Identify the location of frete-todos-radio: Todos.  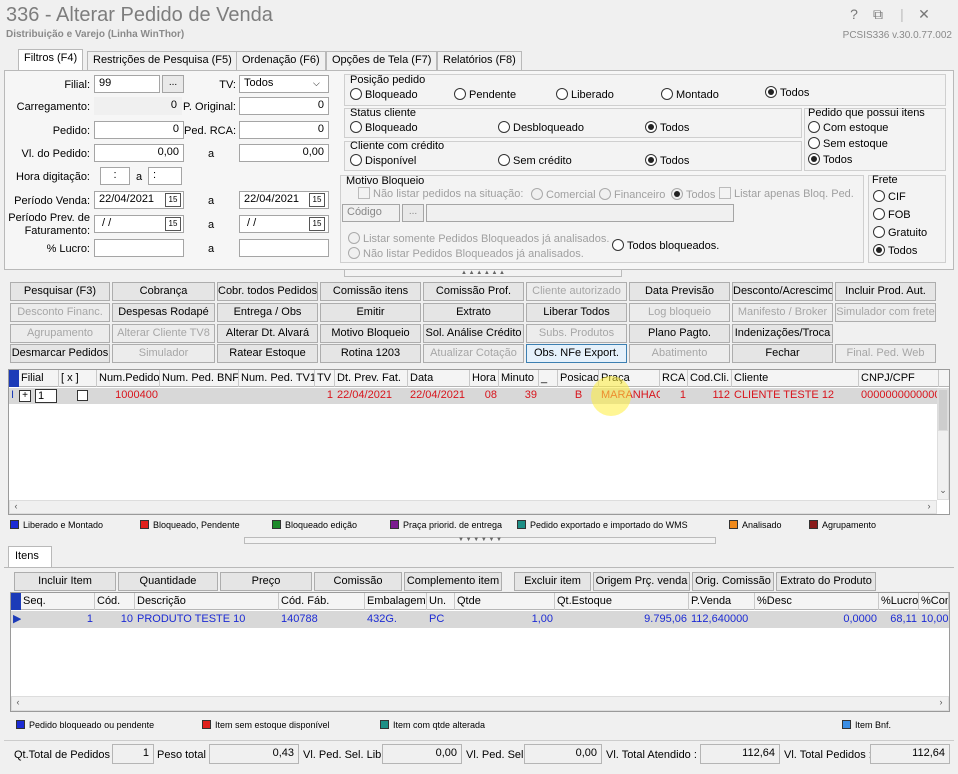
(895, 250).